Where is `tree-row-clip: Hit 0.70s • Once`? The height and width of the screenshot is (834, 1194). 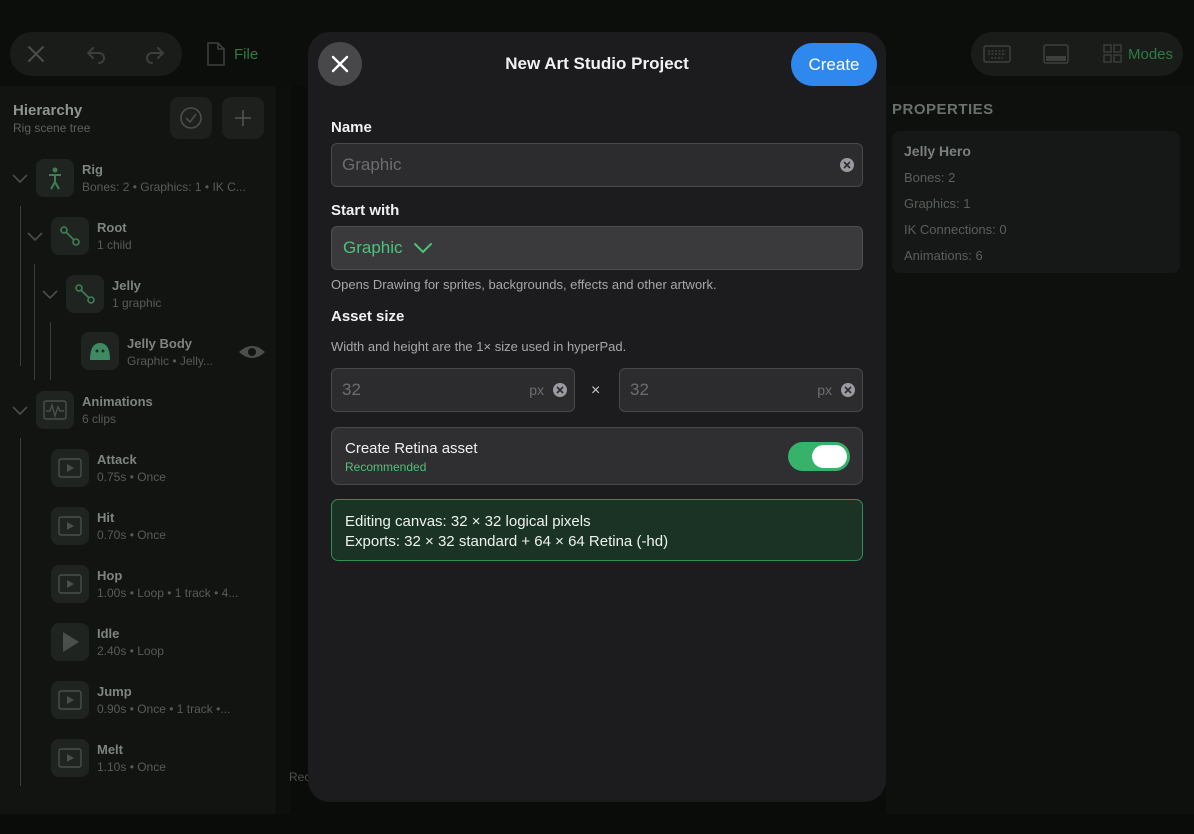 tree-row-clip: Hit 0.70s • Once is located at coordinates (138, 526).